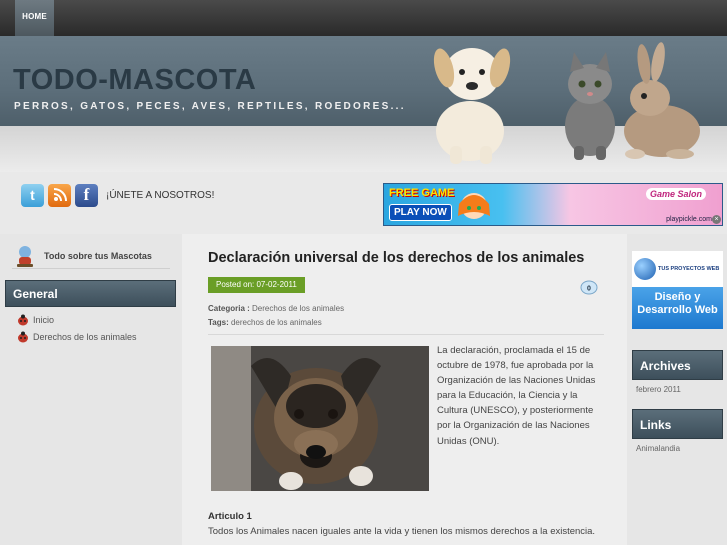 The width and height of the screenshot is (727, 545). I want to click on comment-count-badge: 0, so click(589, 288).